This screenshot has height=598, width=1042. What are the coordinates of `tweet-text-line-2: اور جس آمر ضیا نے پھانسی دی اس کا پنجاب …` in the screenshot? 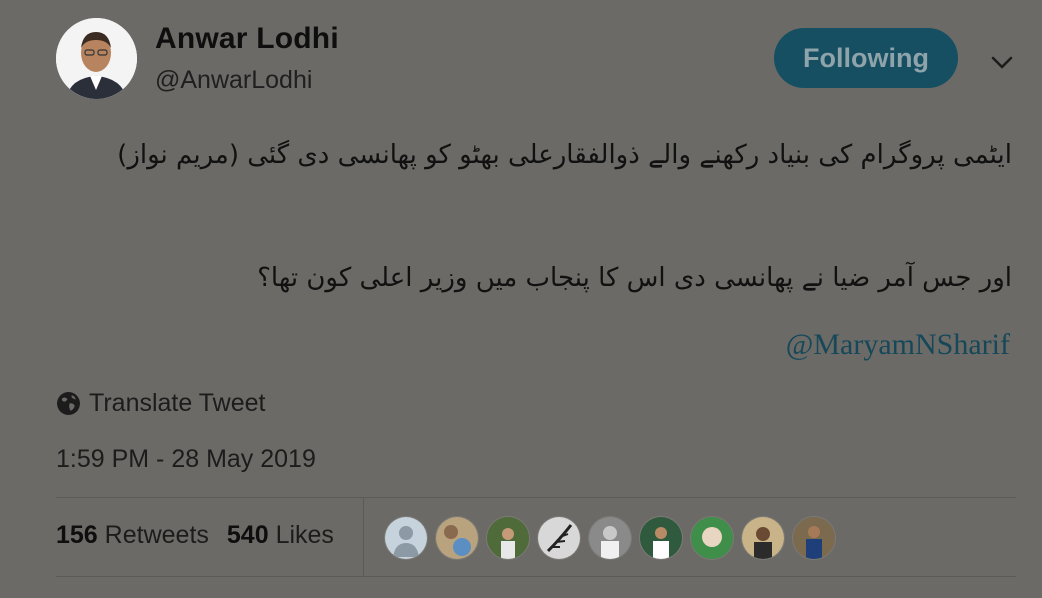 It's located at (634, 278).